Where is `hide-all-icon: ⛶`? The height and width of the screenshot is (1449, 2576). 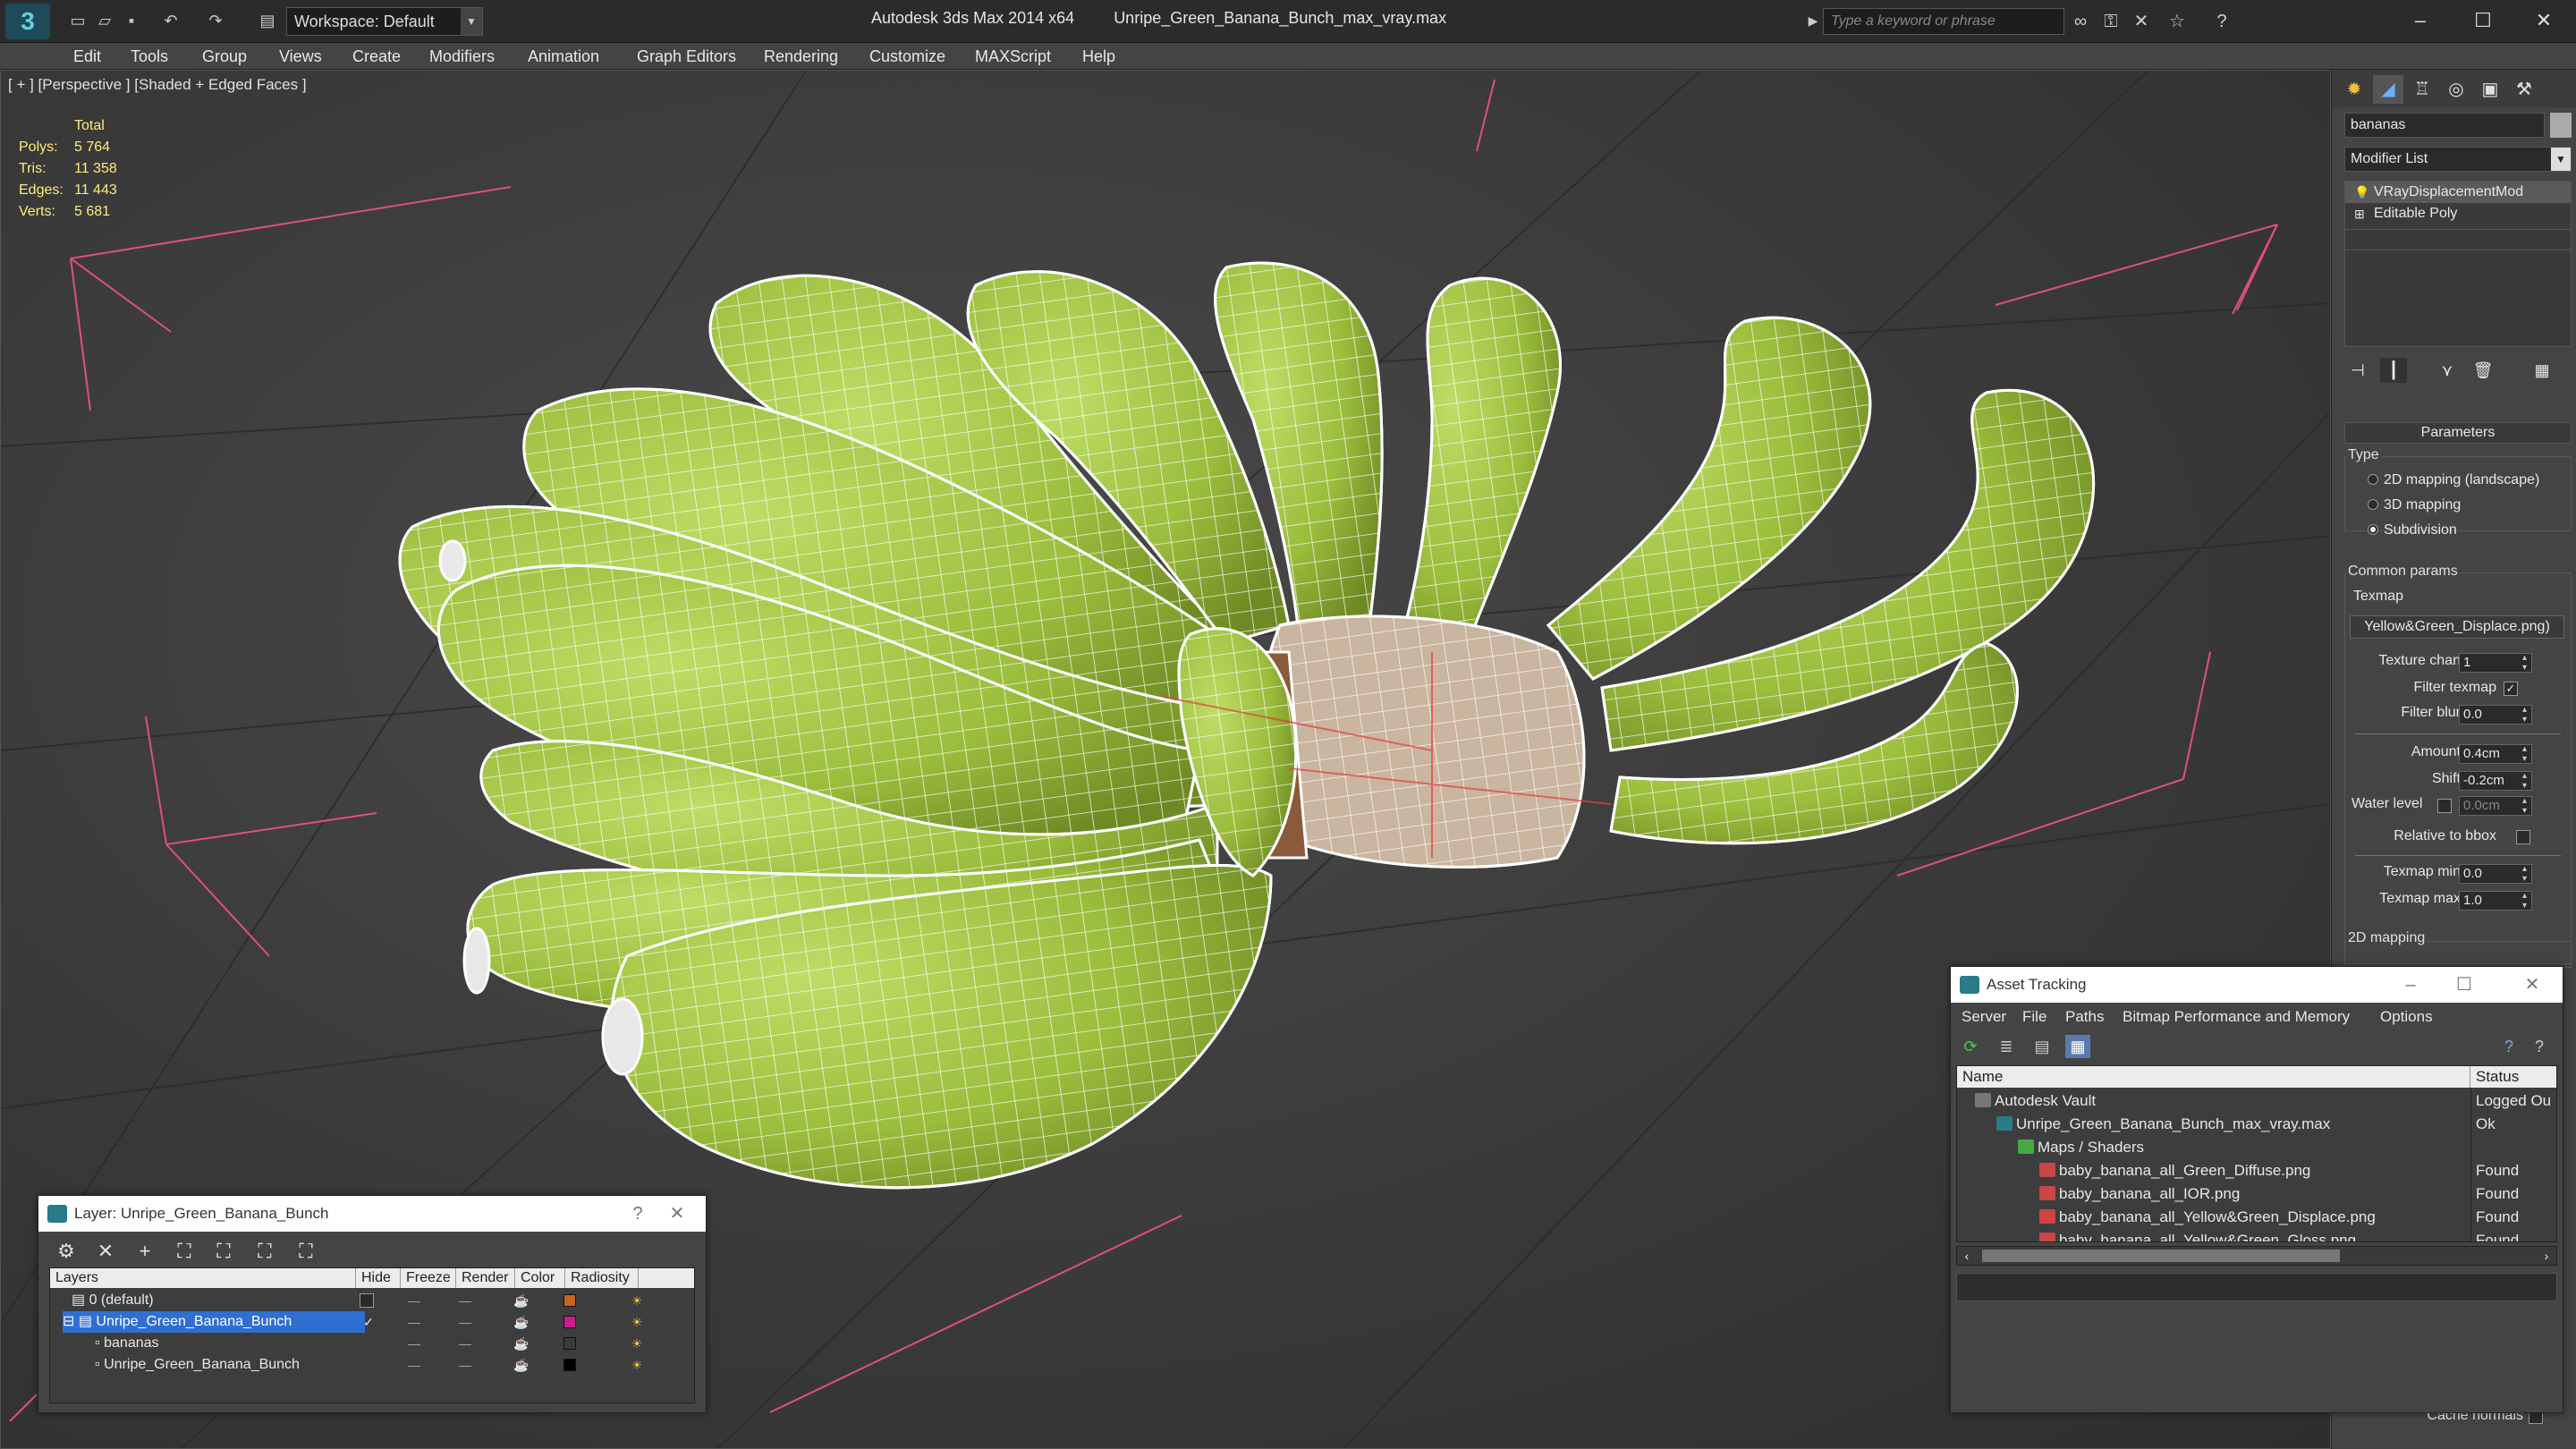
hide-all-icon: ⛶ is located at coordinates (265, 1251).